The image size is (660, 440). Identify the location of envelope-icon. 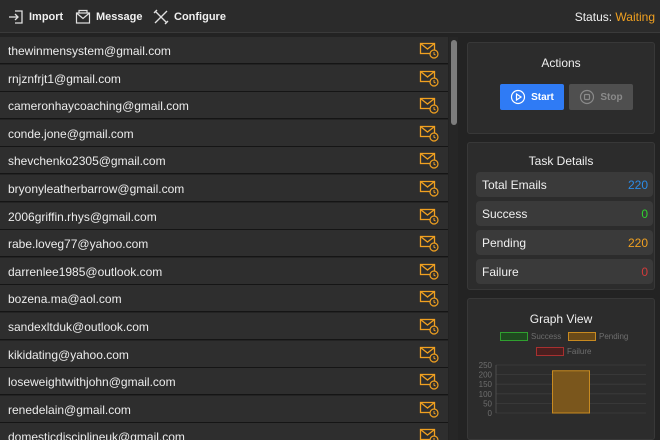
(83, 16).